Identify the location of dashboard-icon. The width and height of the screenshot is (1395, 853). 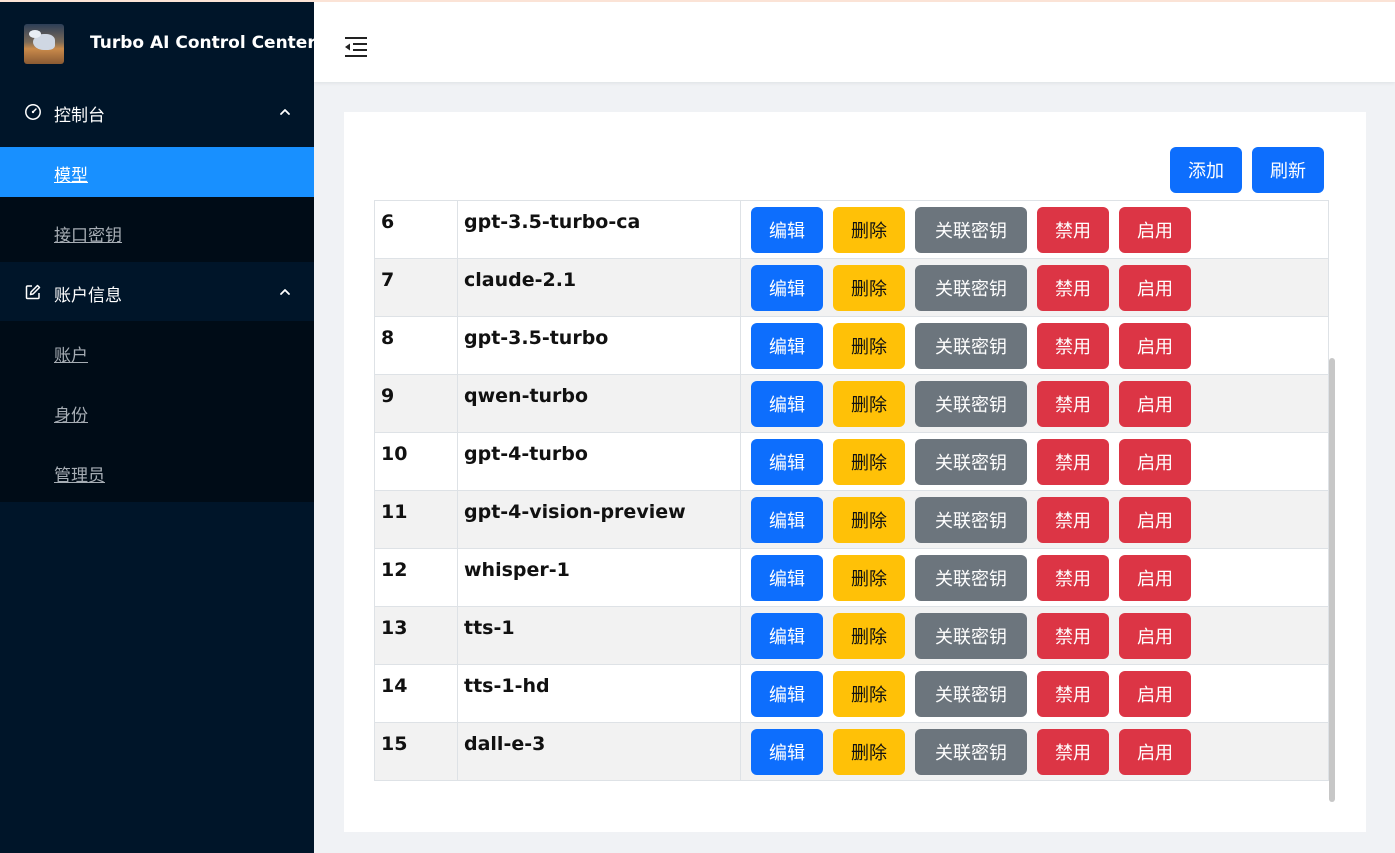
(33, 112).